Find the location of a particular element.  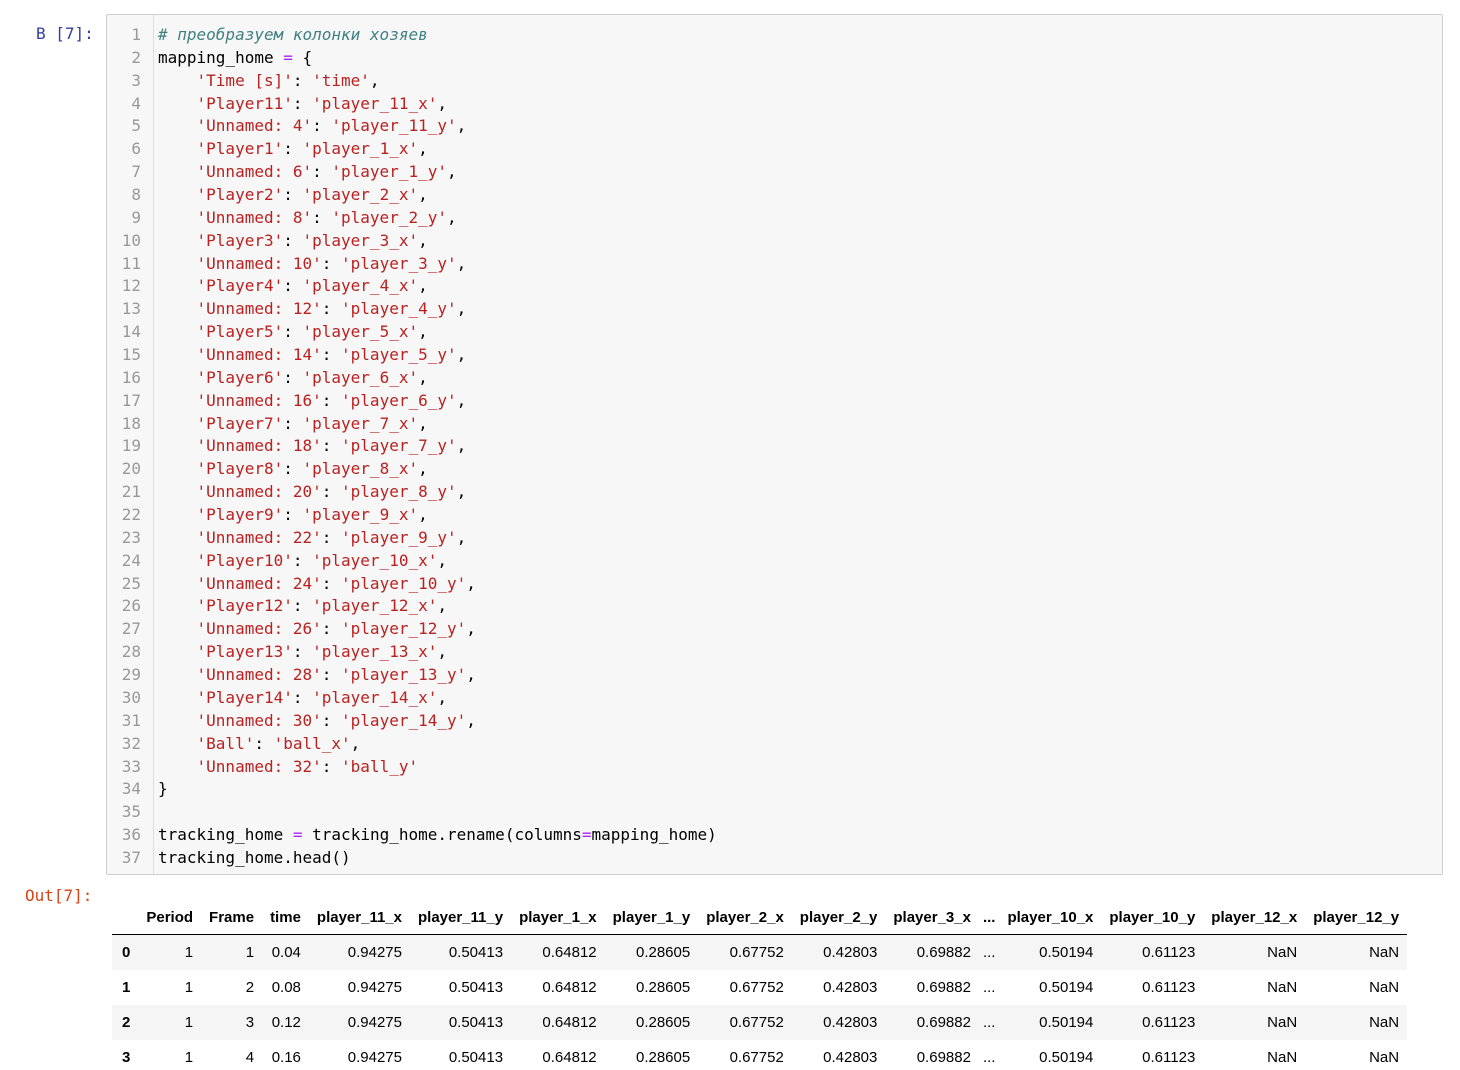

code-call-arg: mapping_home) is located at coordinates (654, 835).